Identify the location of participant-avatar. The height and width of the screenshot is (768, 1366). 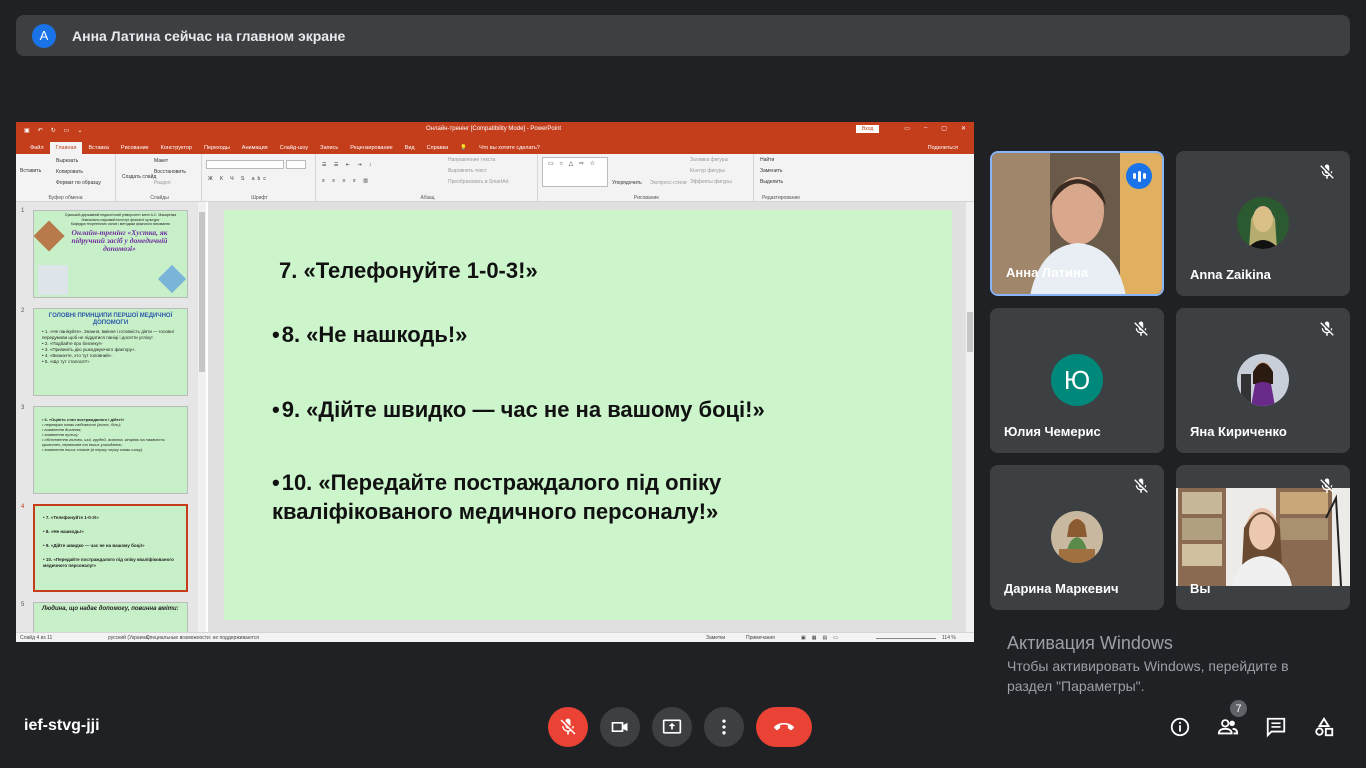
(1263, 380).